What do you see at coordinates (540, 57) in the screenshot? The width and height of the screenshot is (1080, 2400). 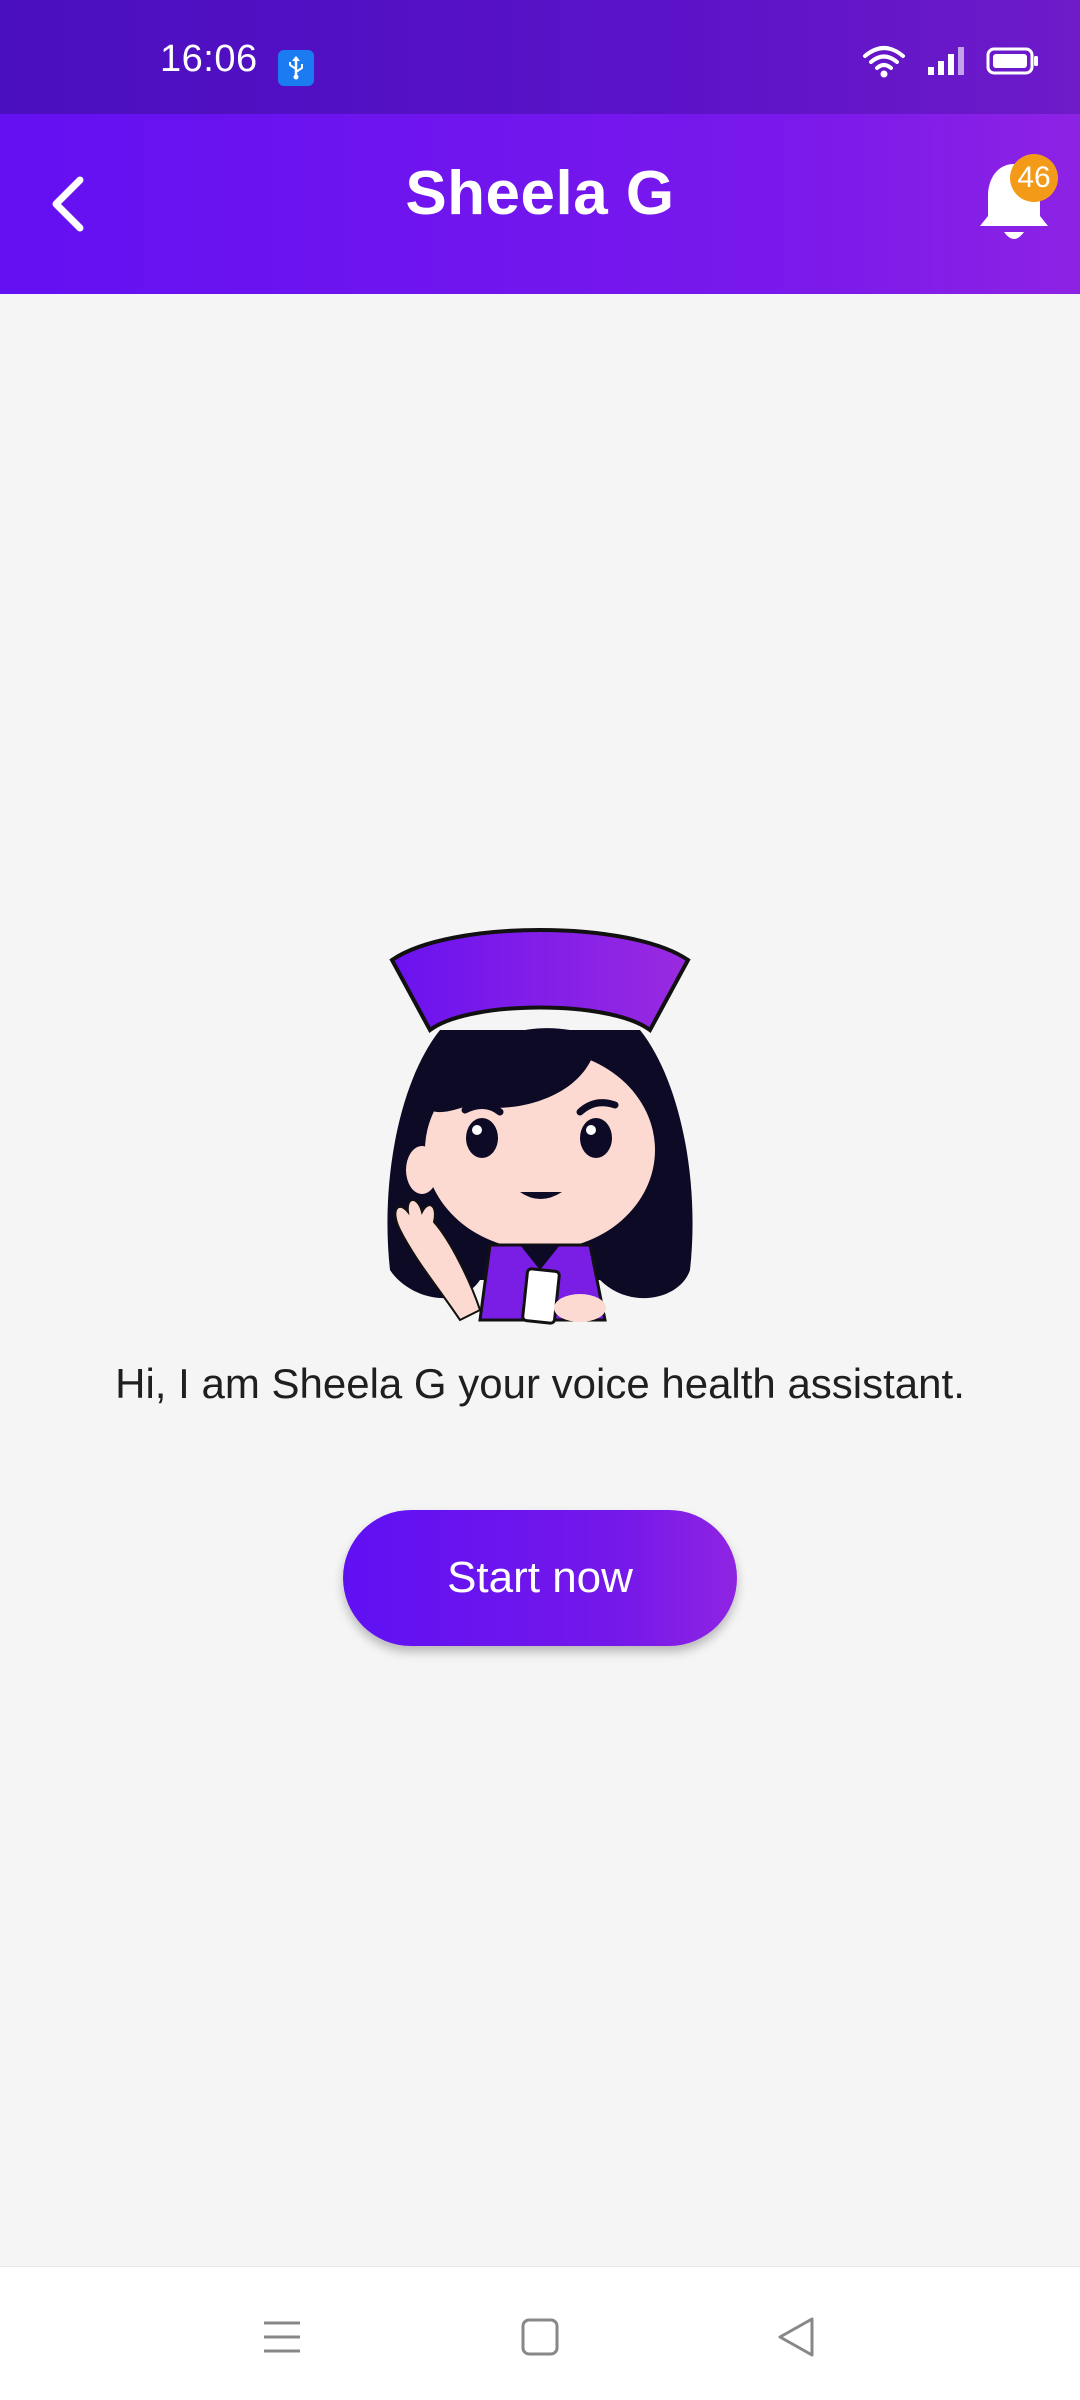 I see `status-bar: 16:06` at bounding box center [540, 57].